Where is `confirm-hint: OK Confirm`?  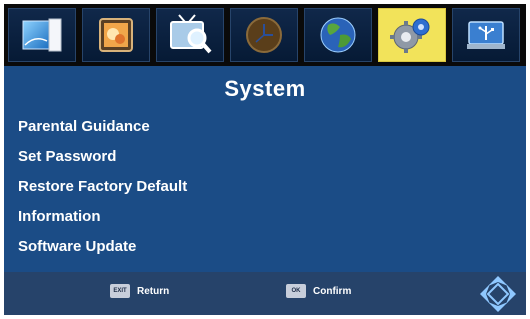 confirm-hint: OK Confirm is located at coordinates (318, 291).